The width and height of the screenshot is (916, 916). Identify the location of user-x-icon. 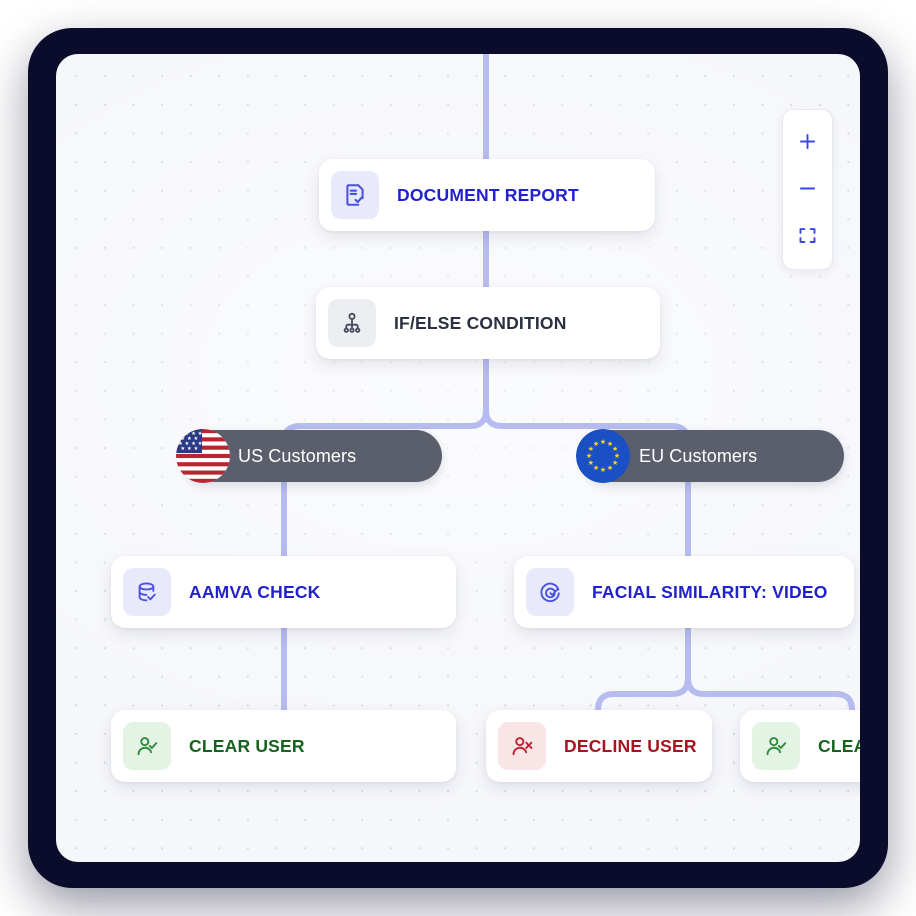
(522, 746).